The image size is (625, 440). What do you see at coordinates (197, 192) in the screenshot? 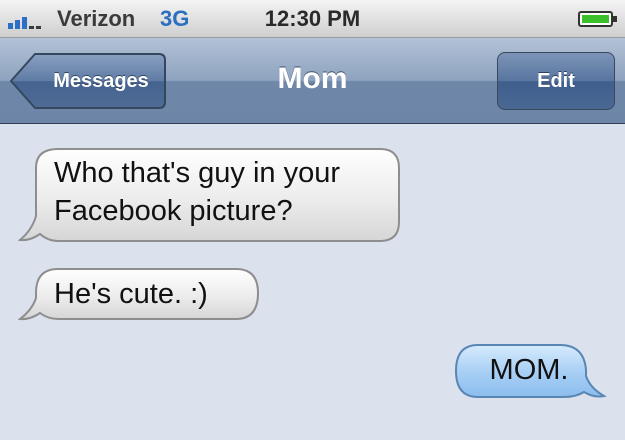
I see `message-text: Who that's guy in your Facebook picture?` at bounding box center [197, 192].